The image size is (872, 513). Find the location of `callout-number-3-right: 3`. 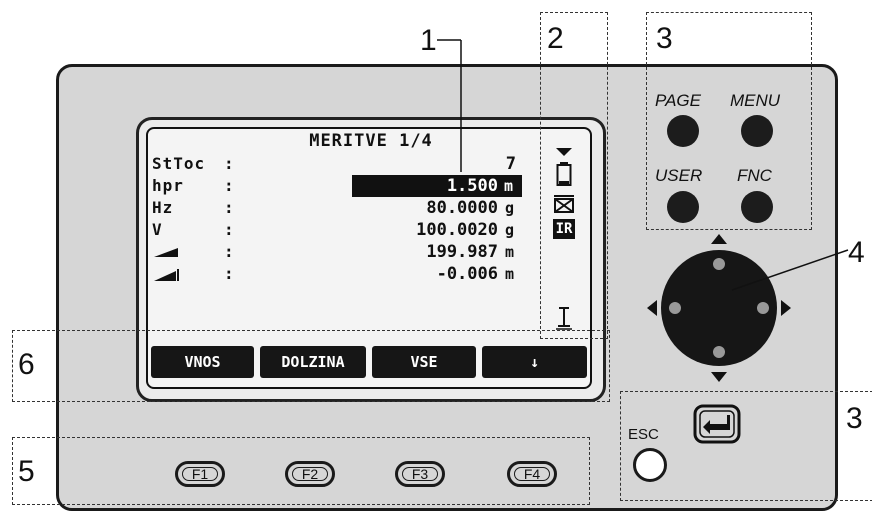

callout-number-3-right: 3 is located at coordinates (854, 418).